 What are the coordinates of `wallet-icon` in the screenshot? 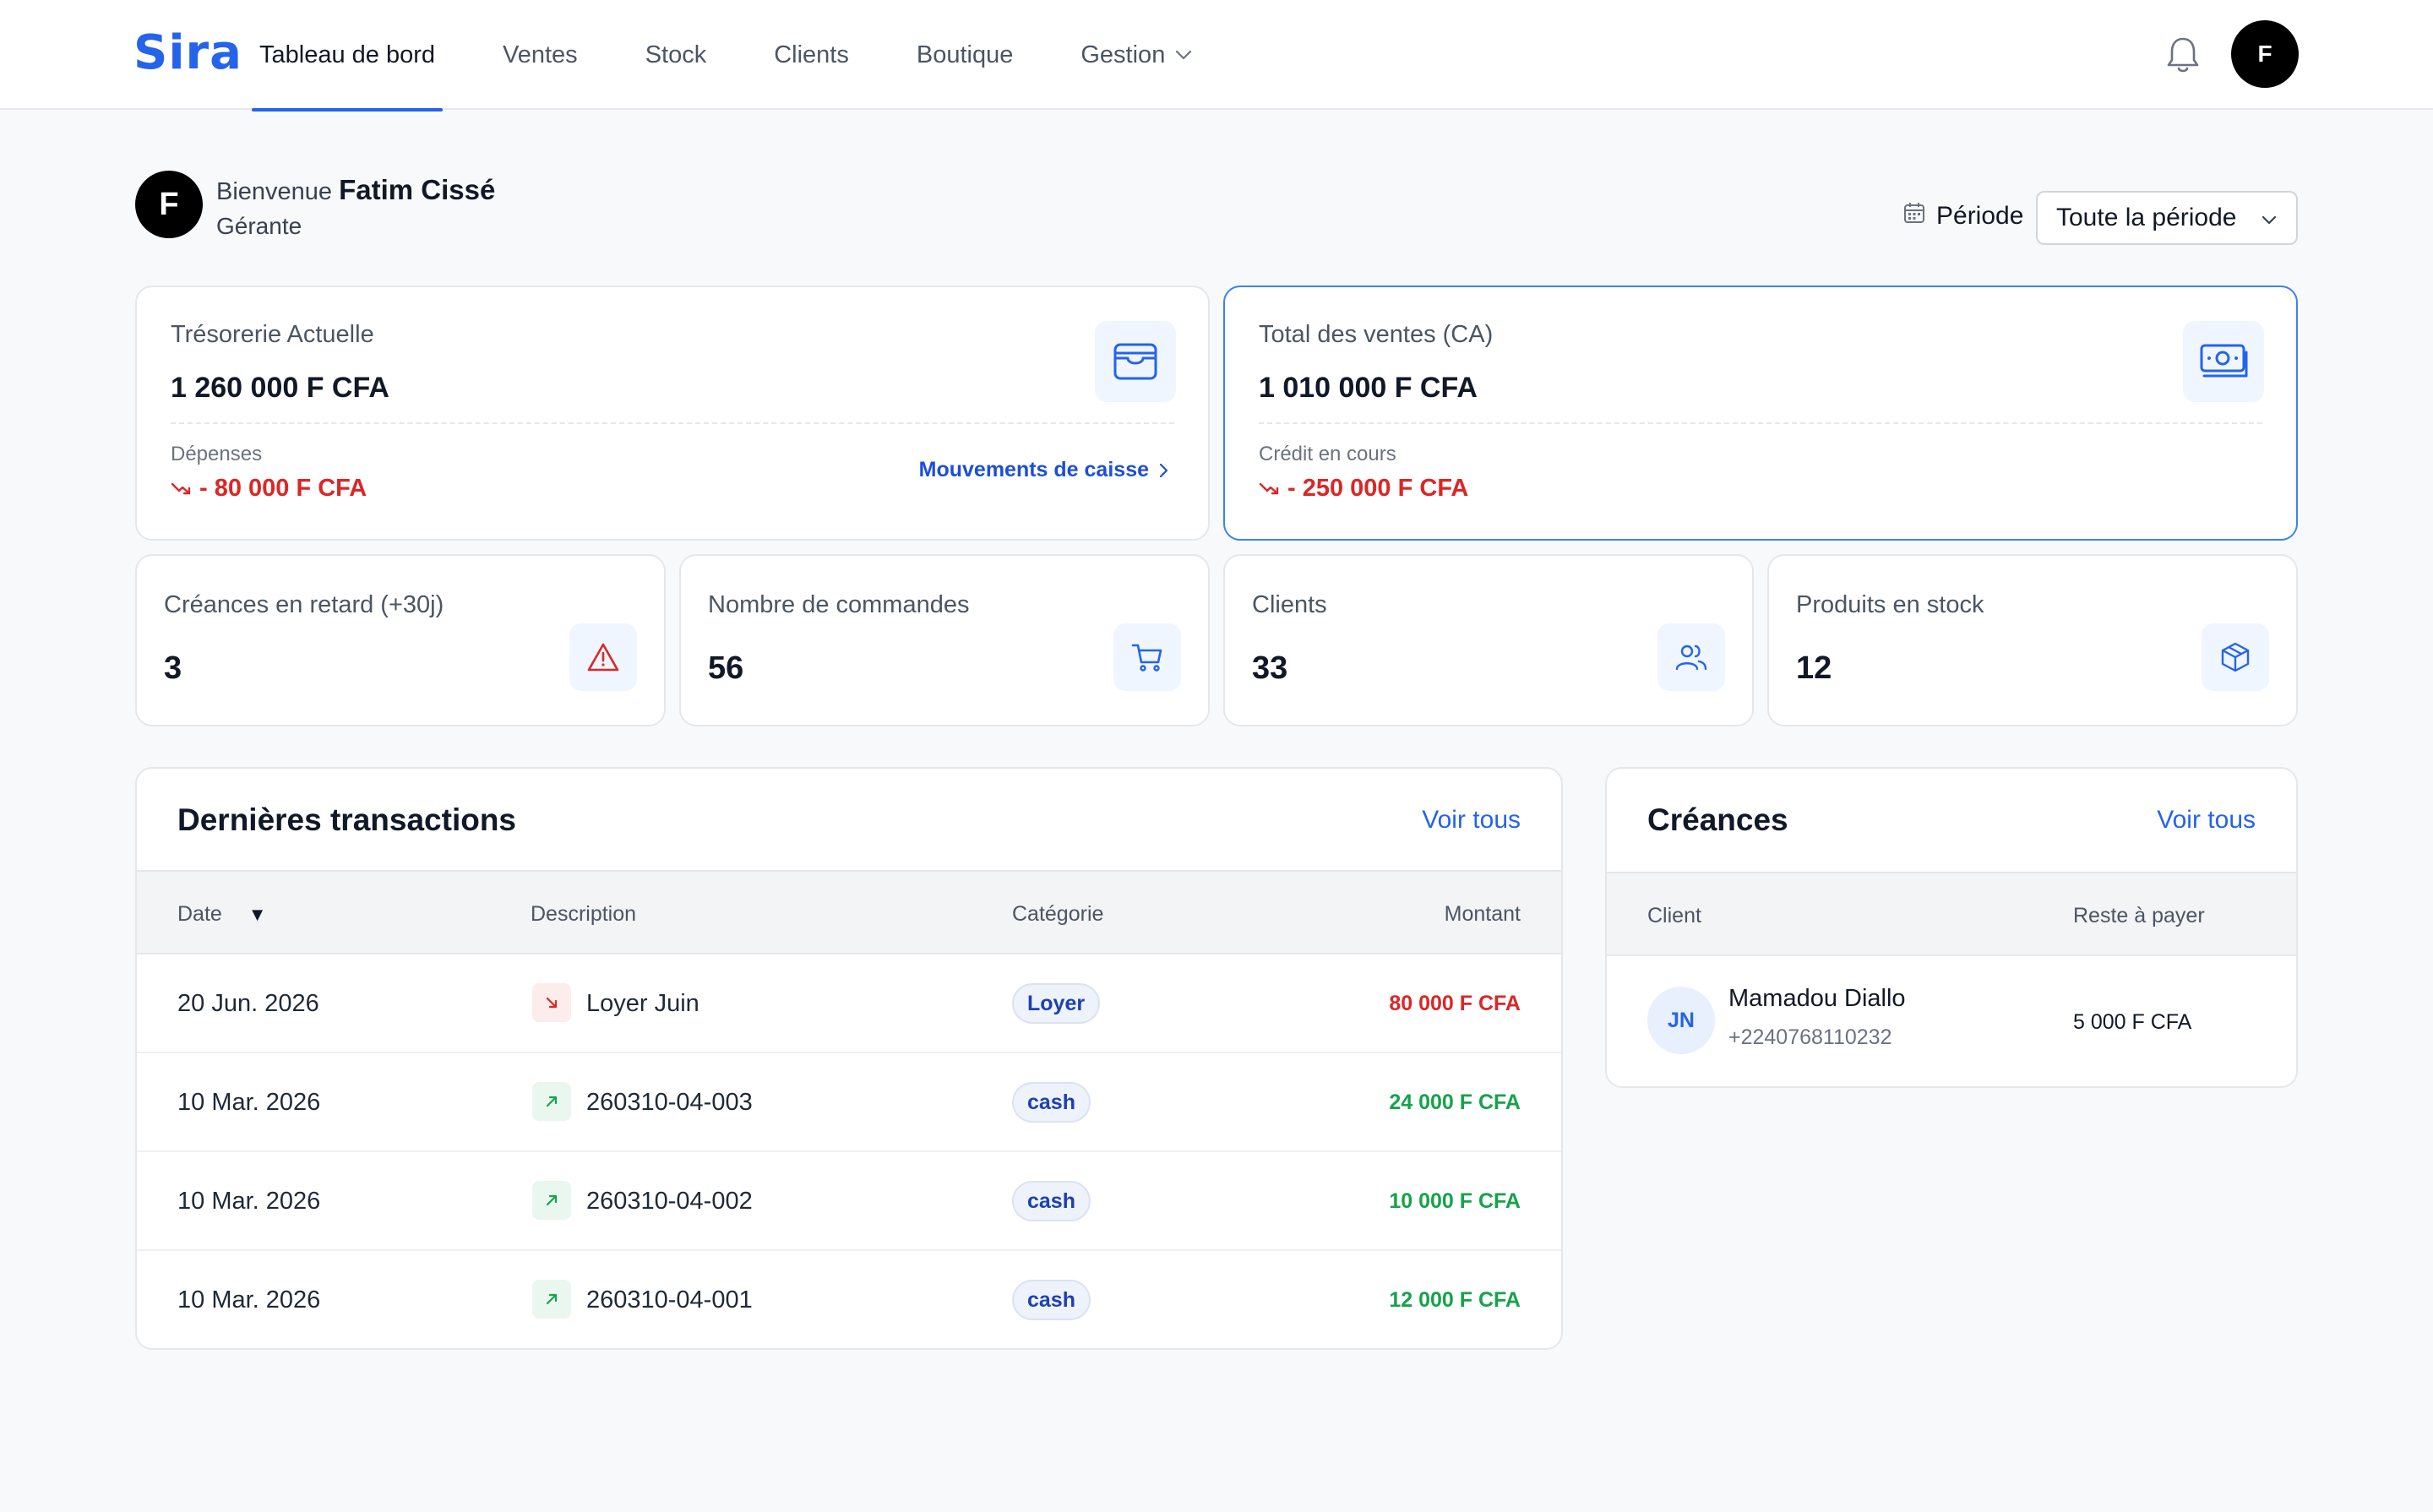 It's located at (1135, 362).